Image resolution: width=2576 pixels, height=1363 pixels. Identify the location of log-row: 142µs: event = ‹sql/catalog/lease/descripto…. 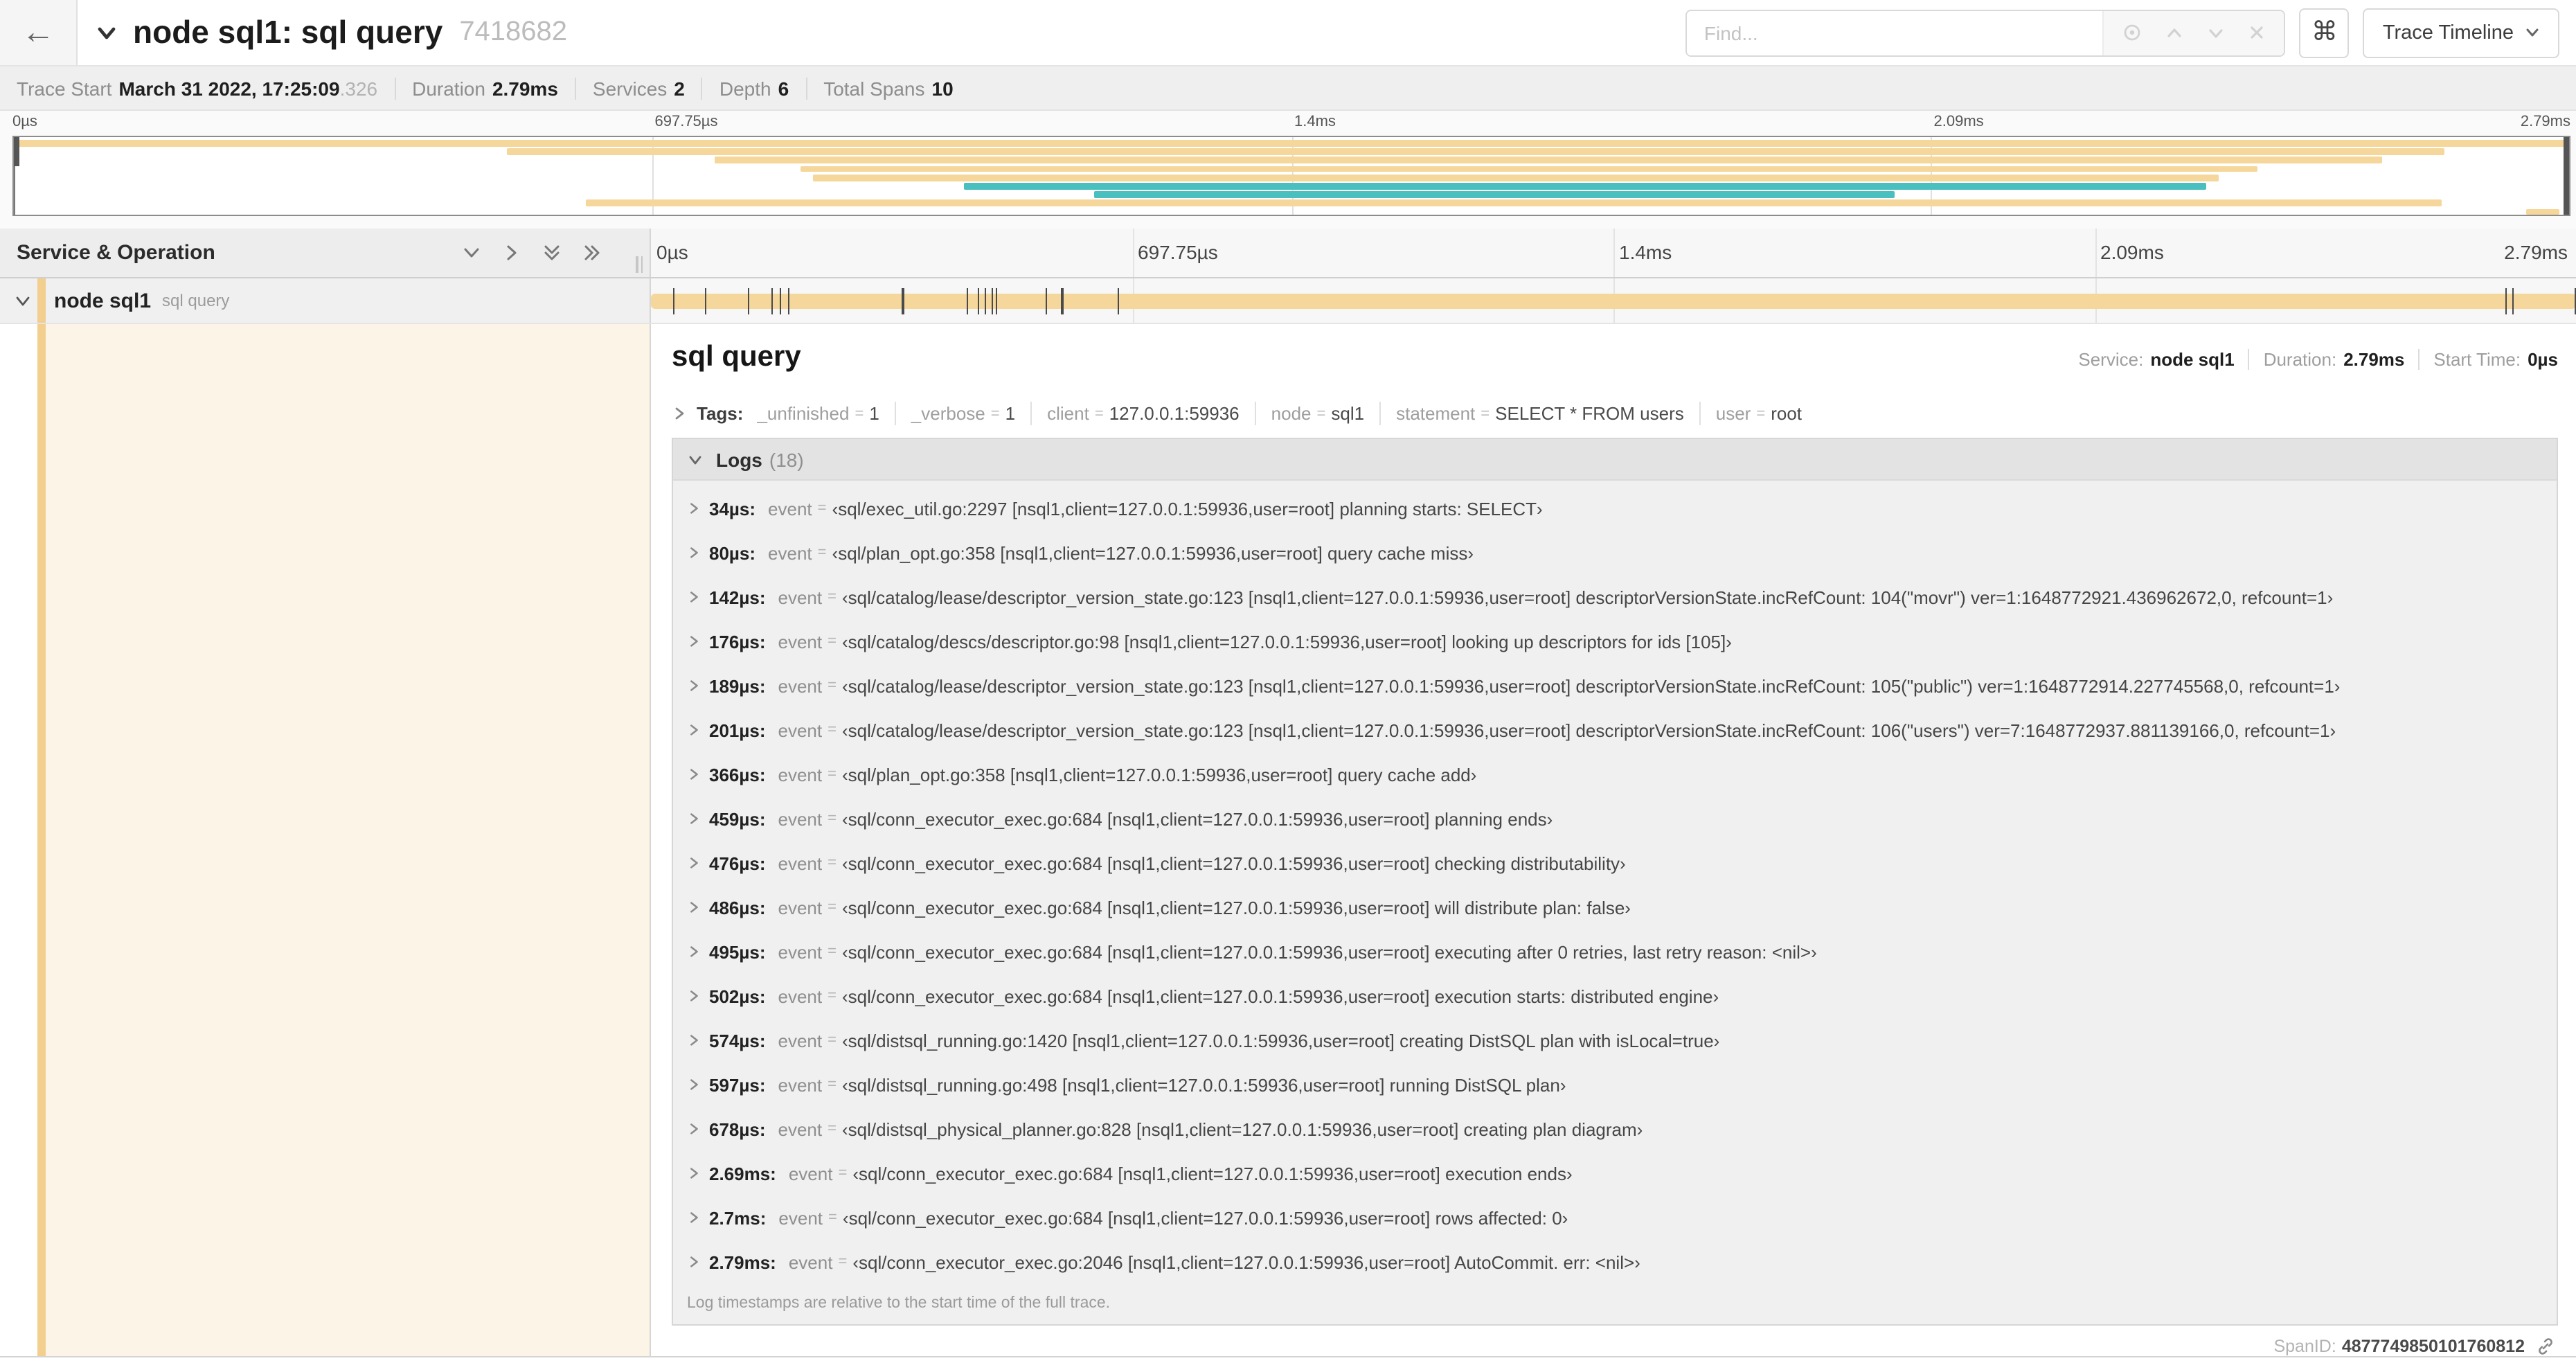
(1615, 597).